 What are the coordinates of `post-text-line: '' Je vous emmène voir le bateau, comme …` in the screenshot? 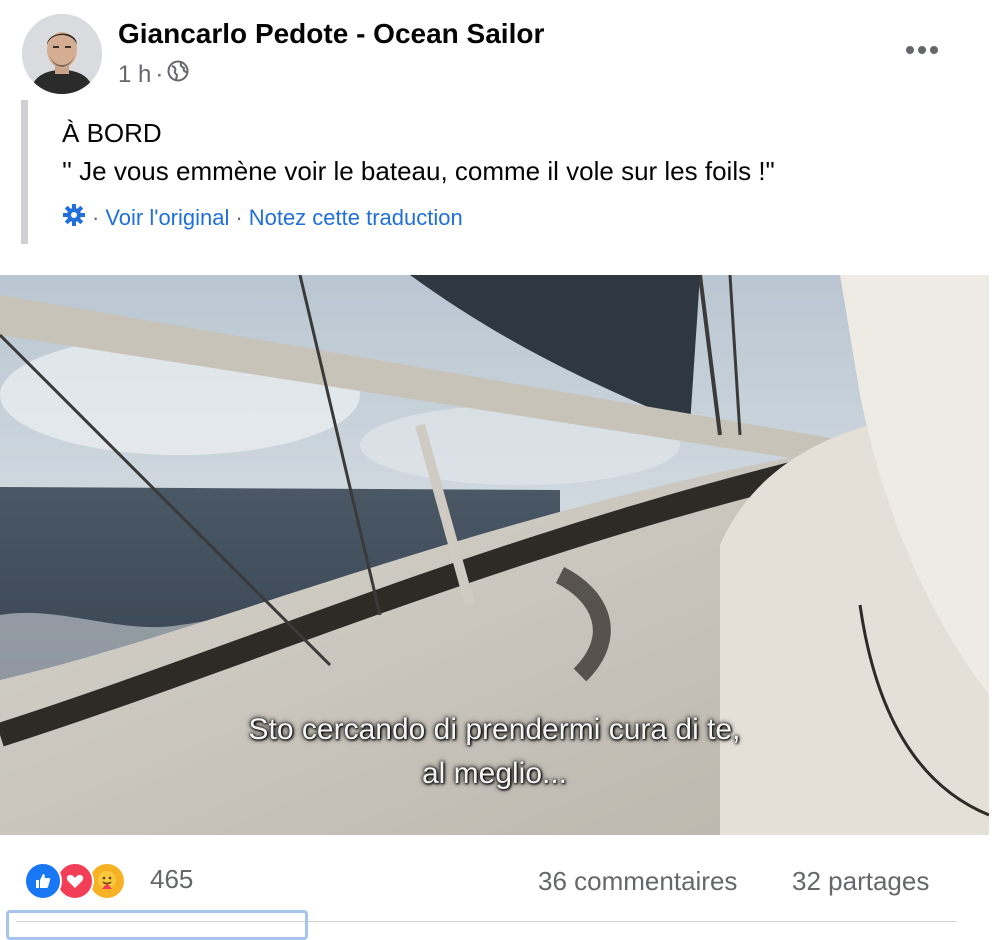 It's located at (418, 171).